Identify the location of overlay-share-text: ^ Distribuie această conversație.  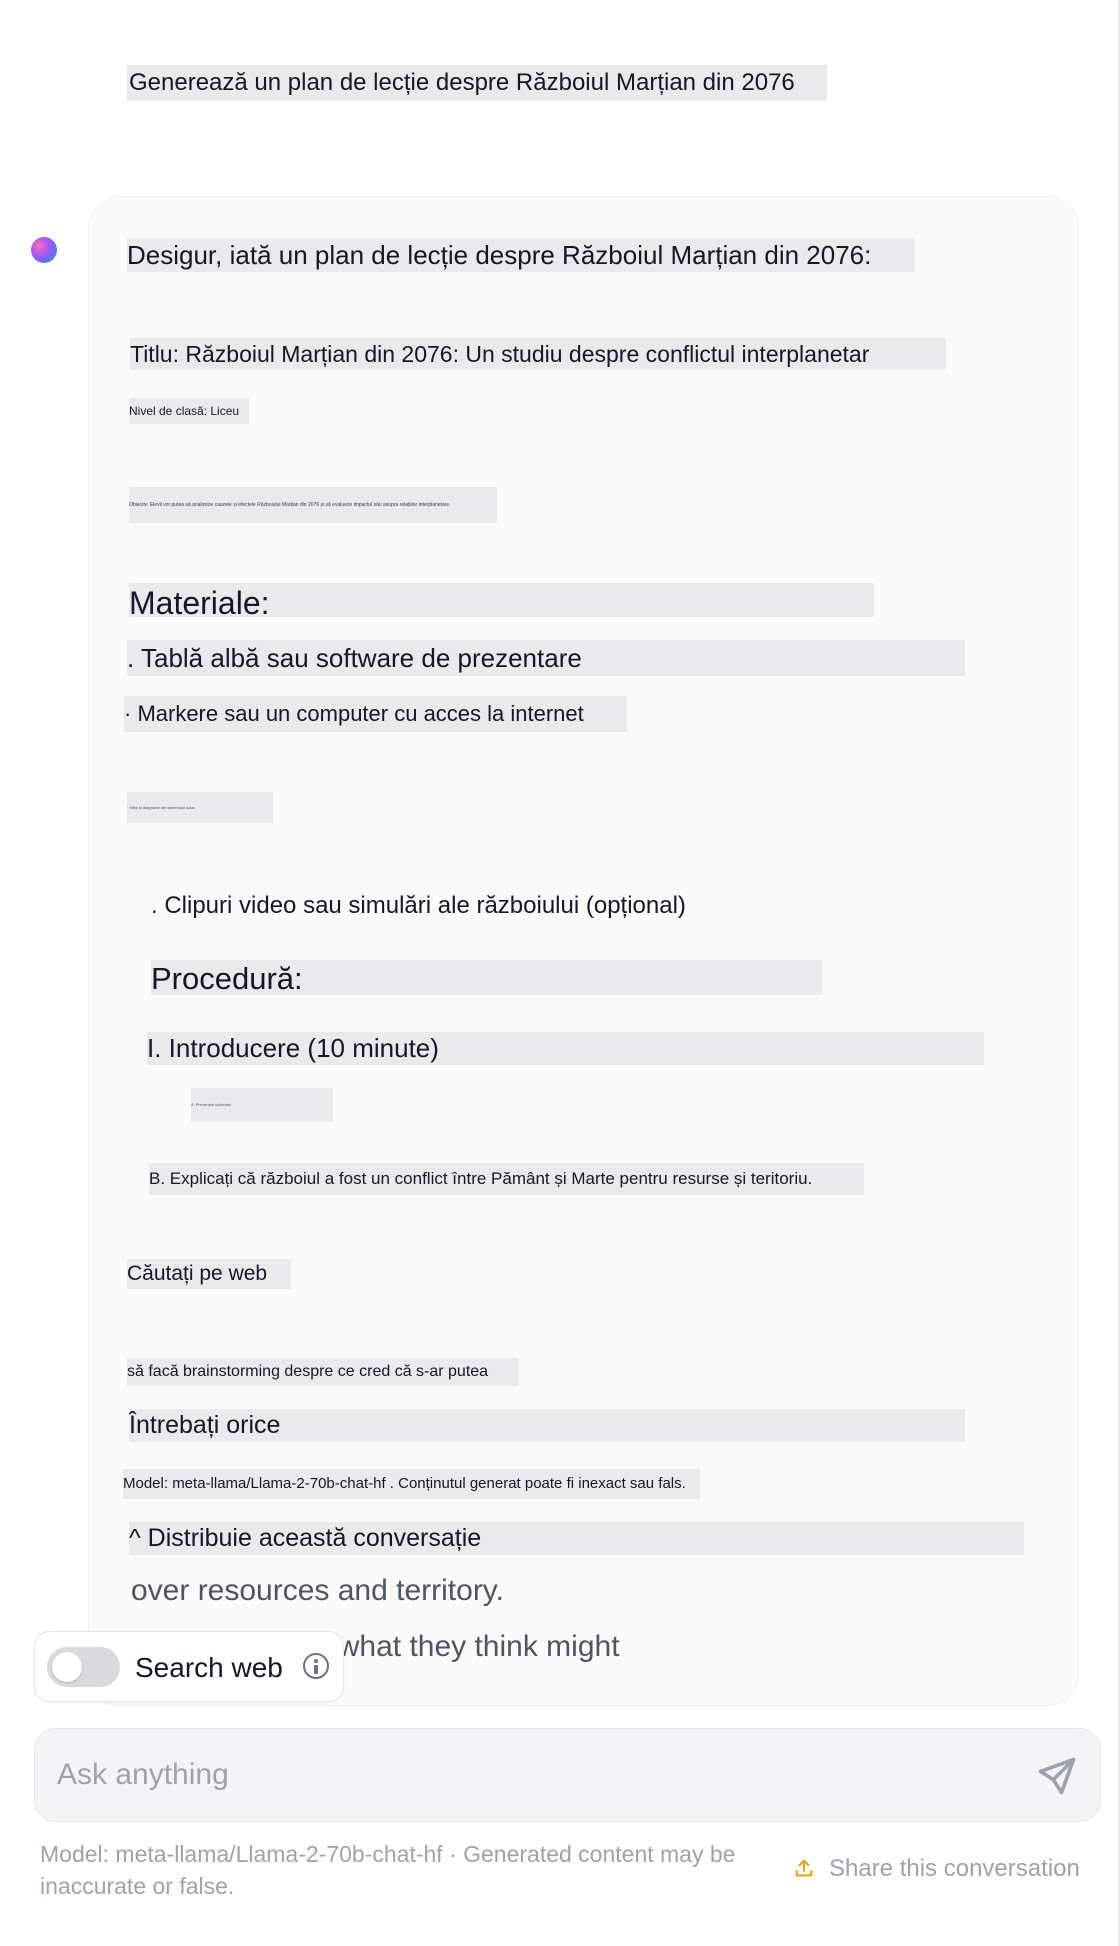
(576, 1538).